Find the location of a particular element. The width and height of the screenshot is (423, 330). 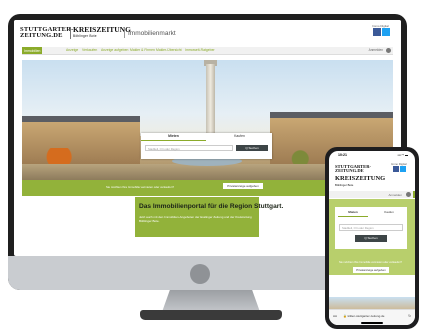

logo-divider is located at coordinates (70, 33).